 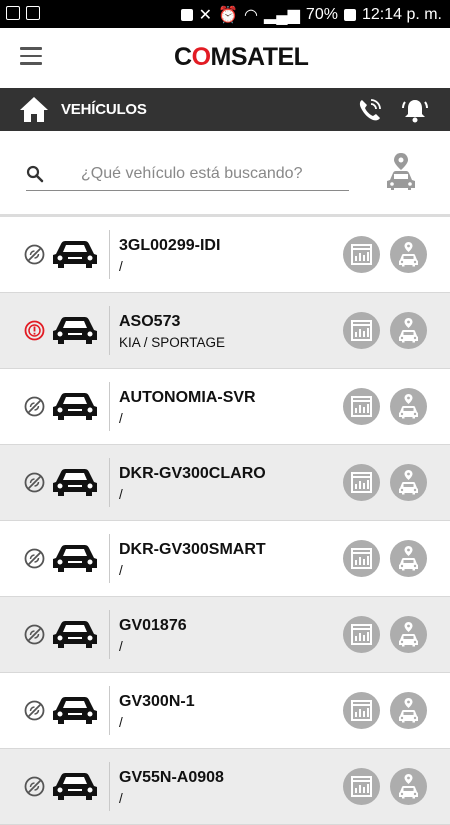 I want to click on vehicle-plate: 3GL00299-IDI, so click(x=170, y=245).